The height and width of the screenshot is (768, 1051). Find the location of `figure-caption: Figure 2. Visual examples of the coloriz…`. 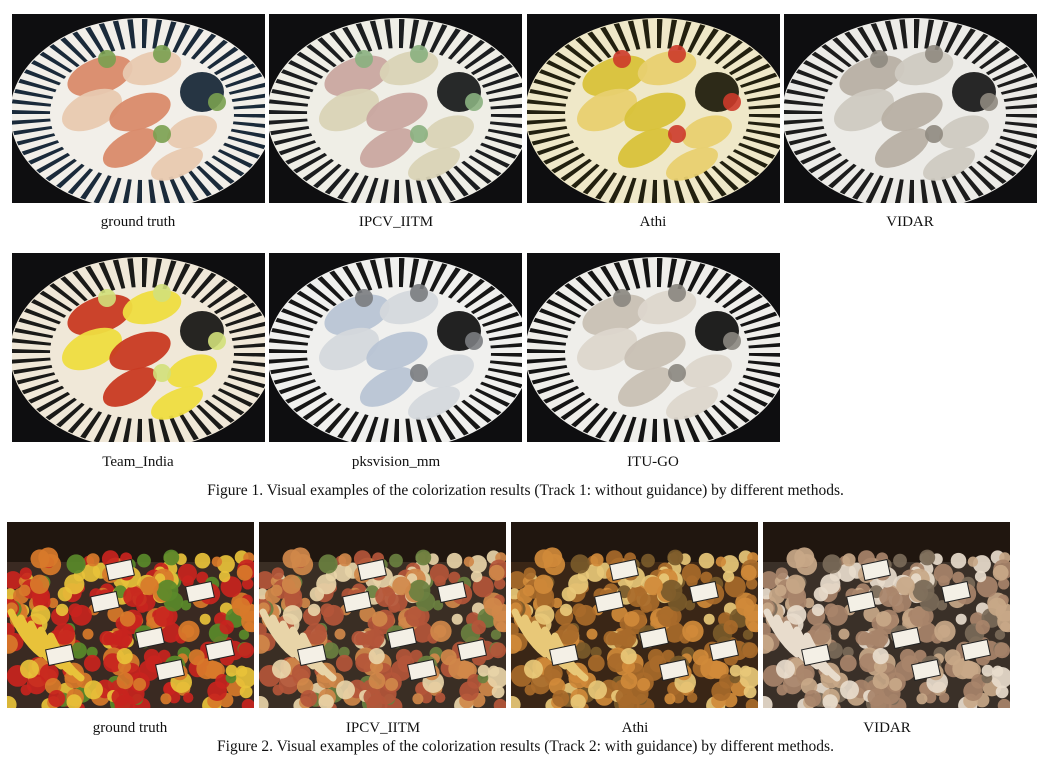

figure-caption: Figure 2. Visual examples of the coloriz… is located at coordinates (525, 746).